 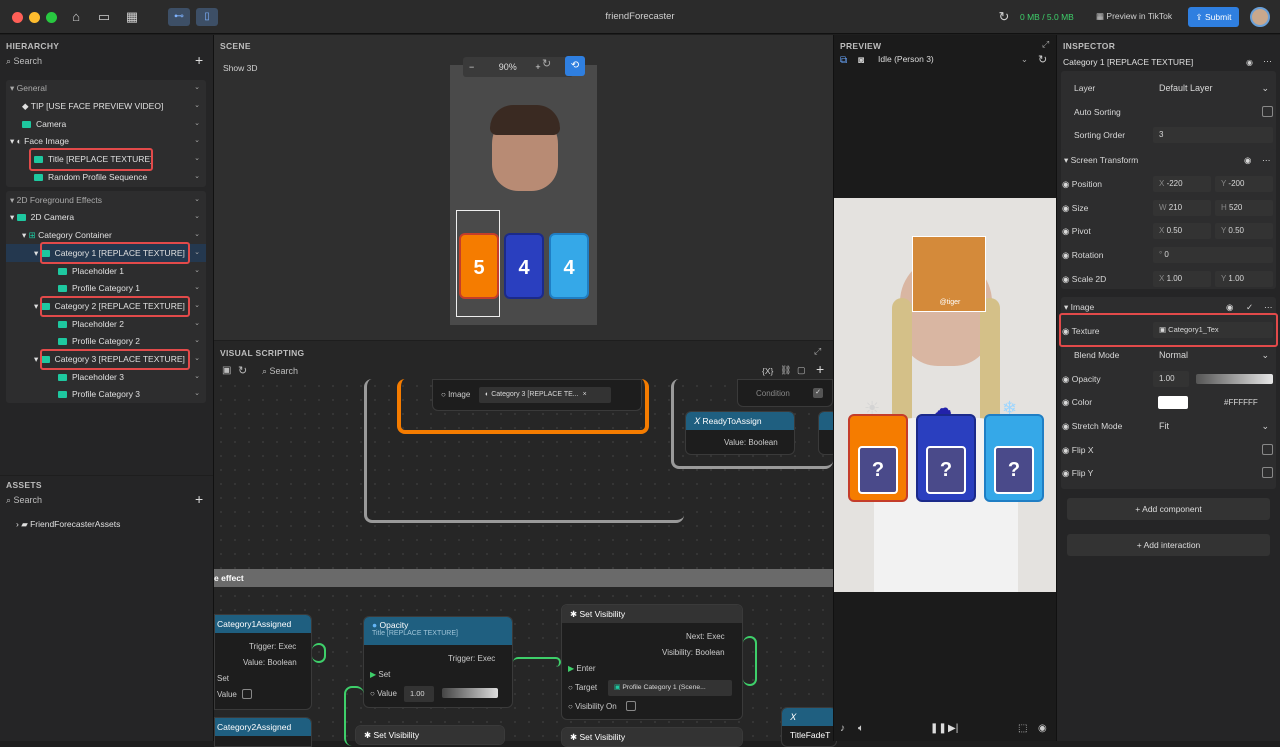 What do you see at coordinates (106, 177) in the screenshot?
I see `hierarchy-item-random-profile: Random Profile Sequence ⌄` at bounding box center [106, 177].